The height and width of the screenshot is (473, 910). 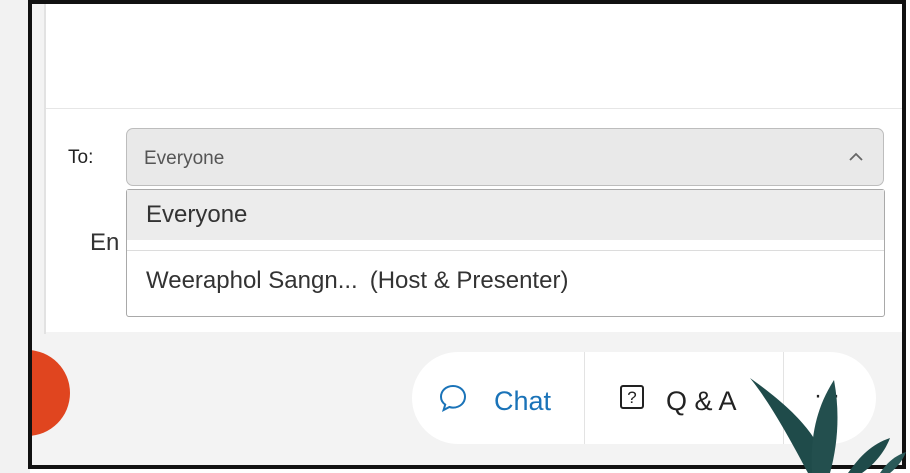 I want to click on leaf-decoration, so click(x=828, y=425).